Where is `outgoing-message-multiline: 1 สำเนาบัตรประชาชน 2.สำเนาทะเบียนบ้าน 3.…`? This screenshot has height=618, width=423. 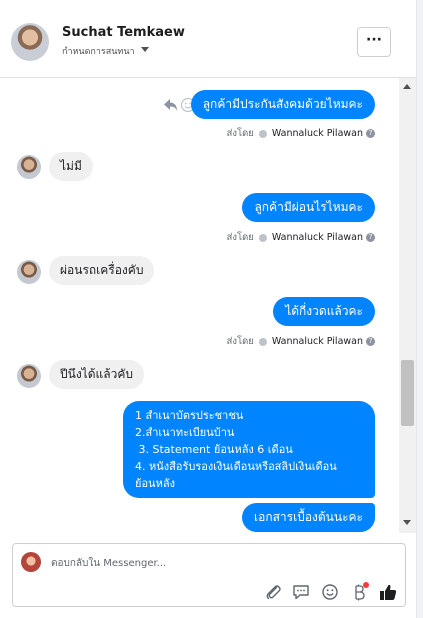
outgoing-message-multiline: 1 สำเนาบัตรประชาชน 2.สำเนาทะเบียนบ้าน 3.… is located at coordinates (249, 449).